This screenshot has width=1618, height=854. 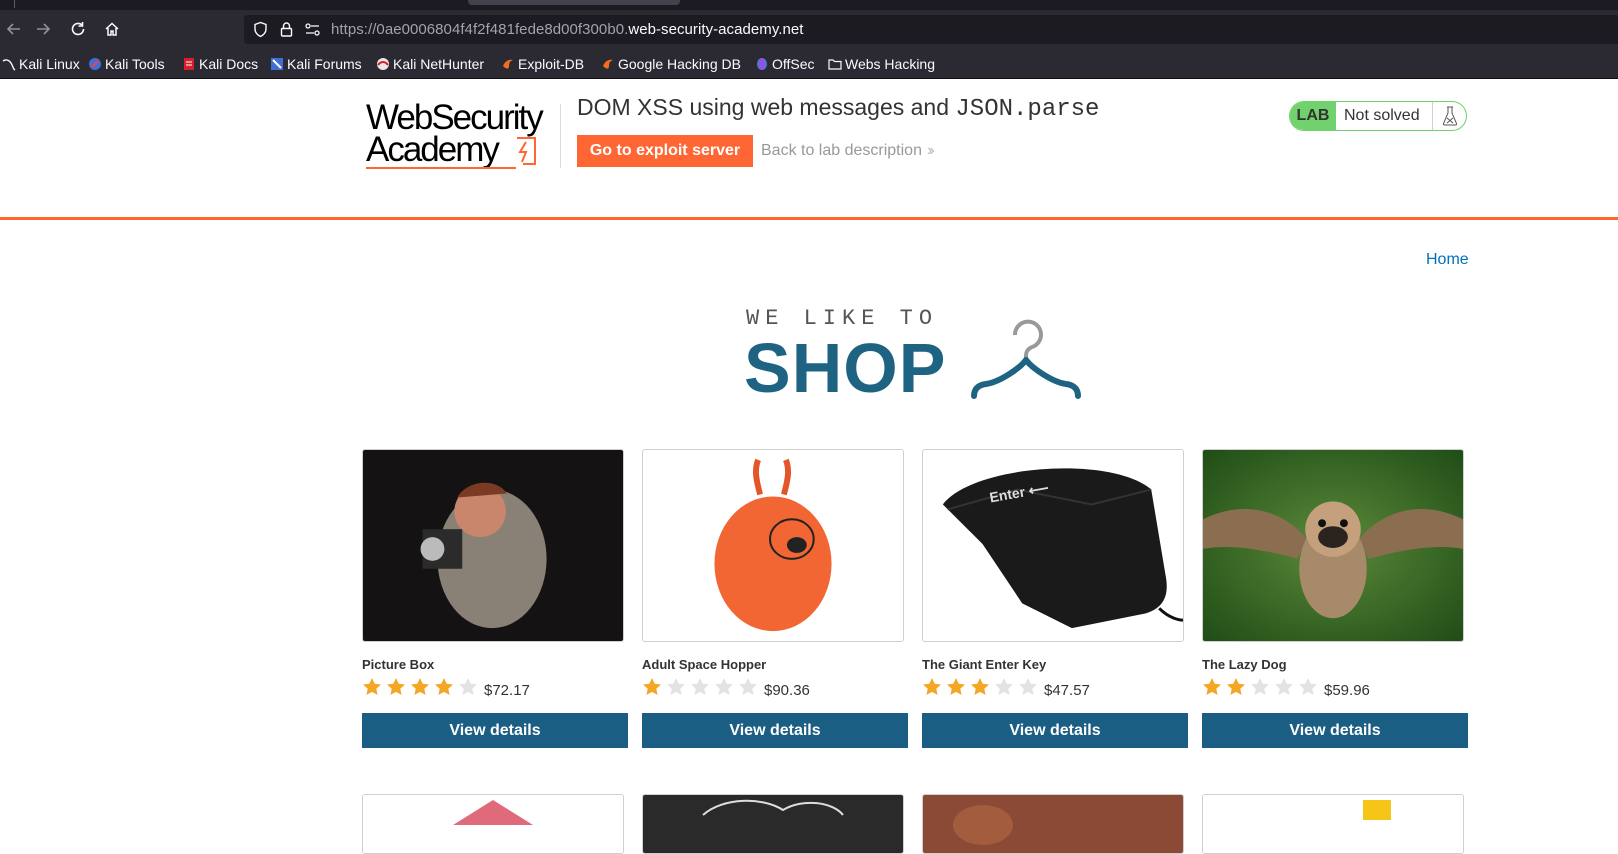 What do you see at coordinates (1026, 359) in the screenshot?
I see `hanger-icon` at bounding box center [1026, 359].